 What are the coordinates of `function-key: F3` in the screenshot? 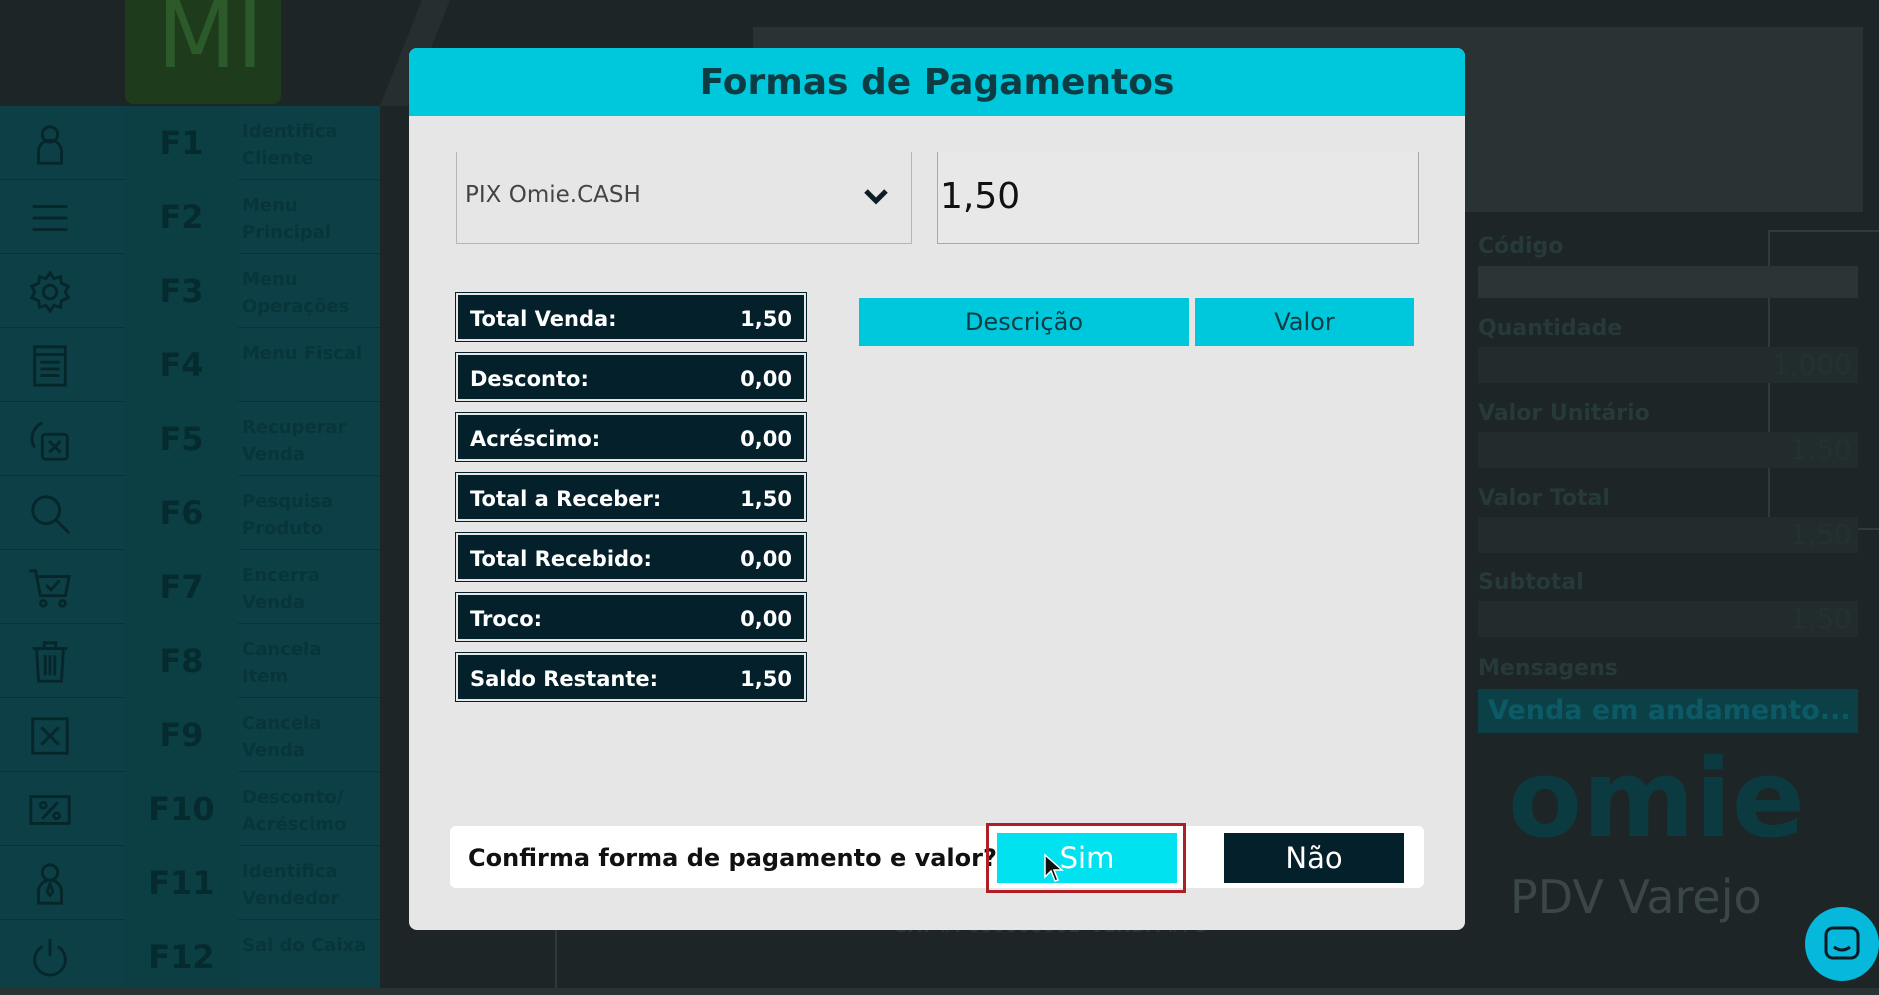 It's located at (181, 291).